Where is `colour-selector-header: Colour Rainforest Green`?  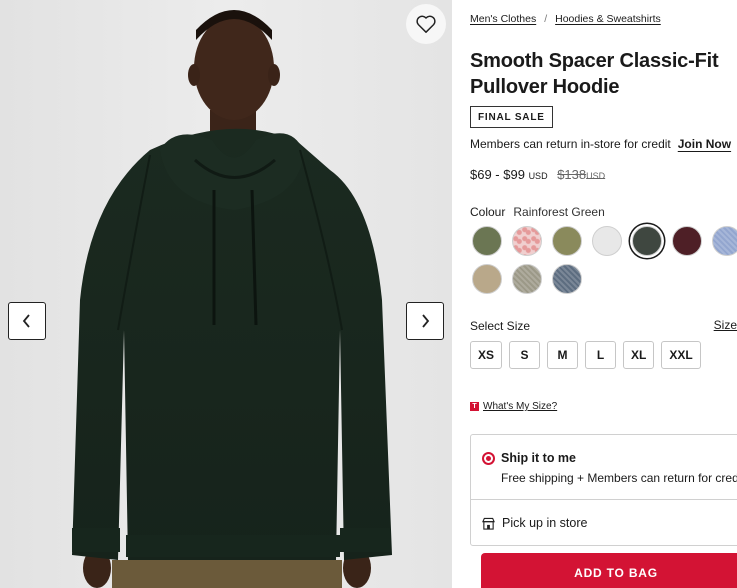
colour-selector-header: Colour Rainforest Green is located at coordinates (537, 212).